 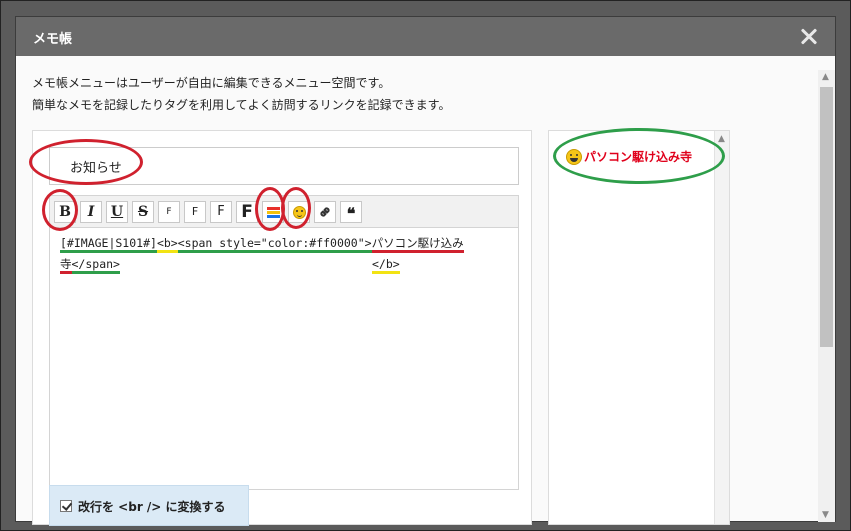 I want to click on preview-scrollbar: ▲, so click(x=721, y=327).